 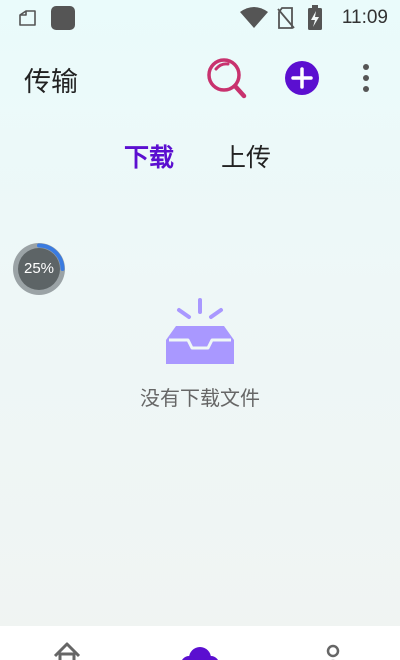 I want to click on nav-home, so click(x=67, y=643).